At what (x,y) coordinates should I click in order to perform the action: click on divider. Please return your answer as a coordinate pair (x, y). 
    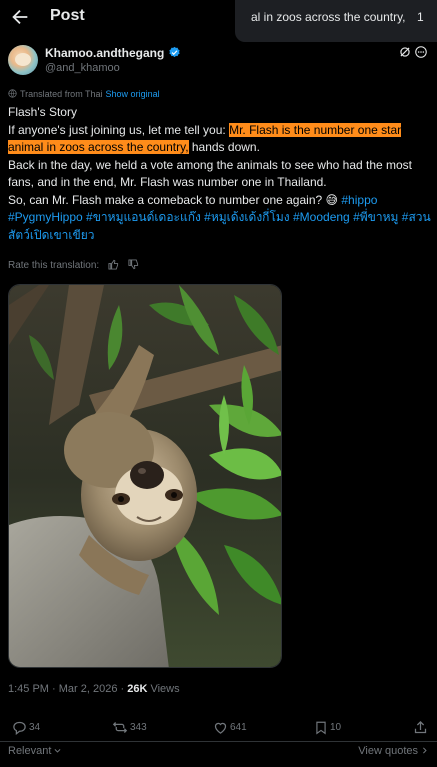
    Looking at the image, I should click on (218, 741).